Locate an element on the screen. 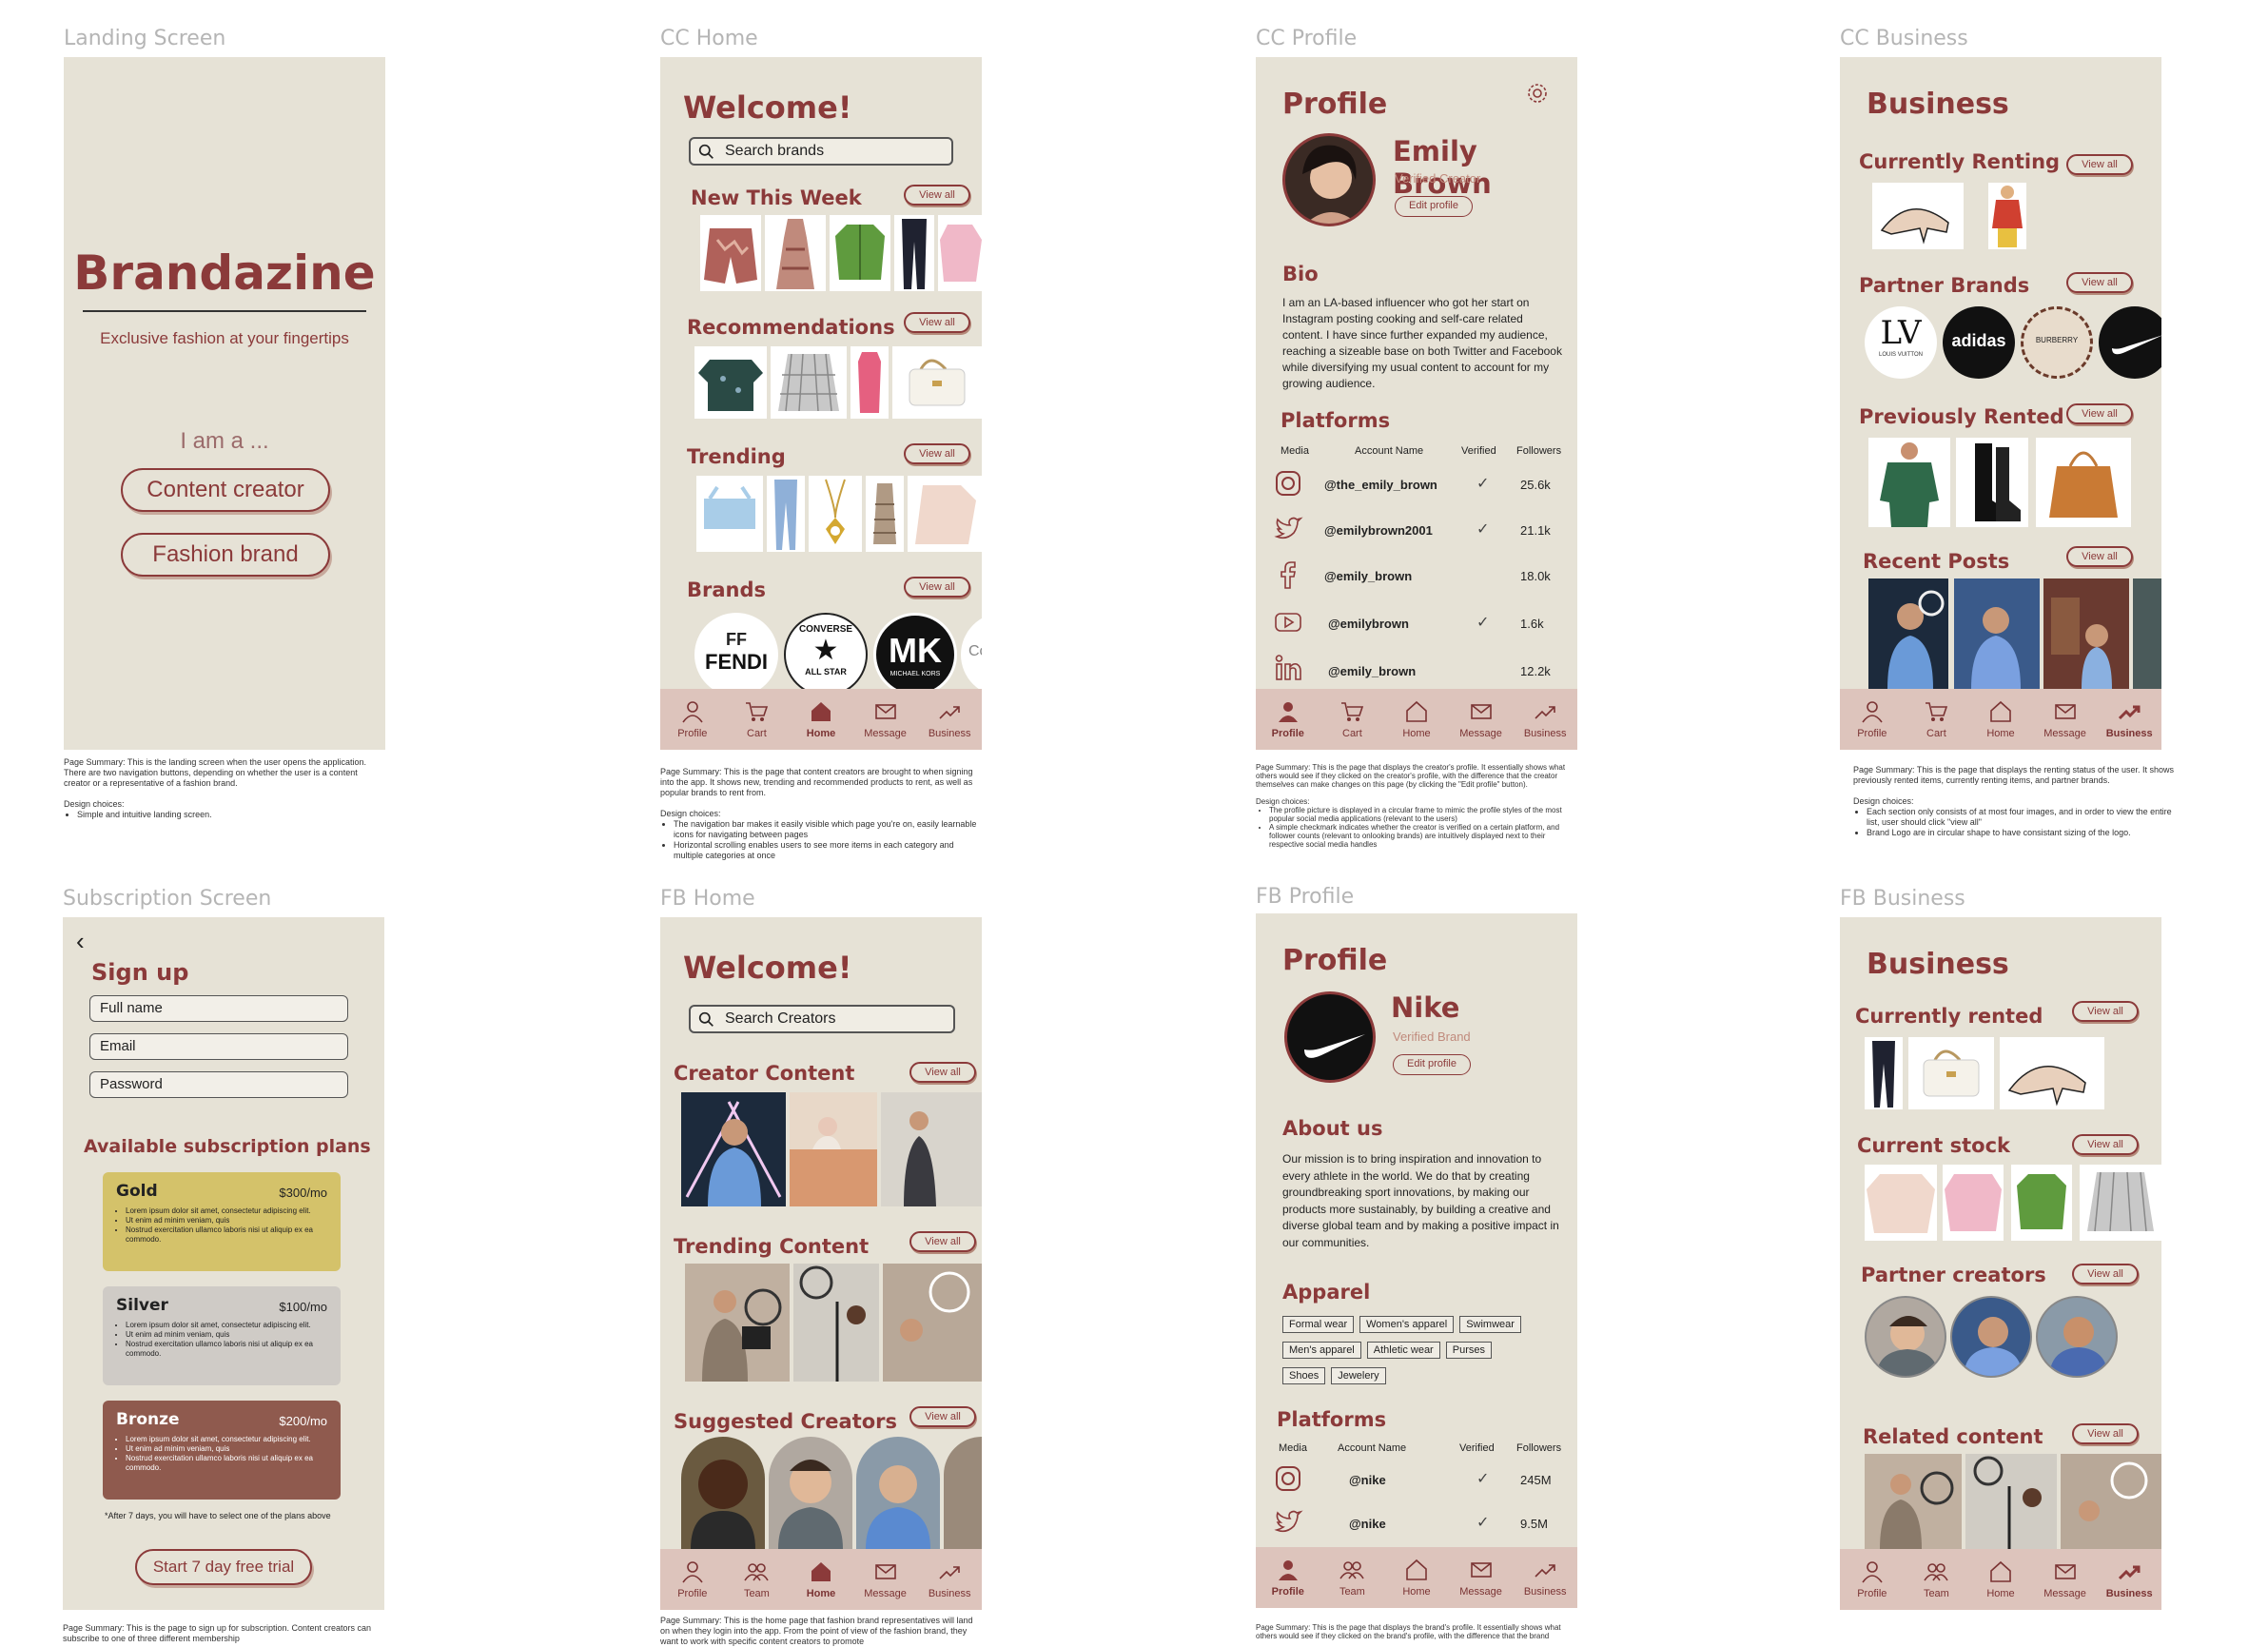  item-tote-bag is located at coordinates (2083, 482).